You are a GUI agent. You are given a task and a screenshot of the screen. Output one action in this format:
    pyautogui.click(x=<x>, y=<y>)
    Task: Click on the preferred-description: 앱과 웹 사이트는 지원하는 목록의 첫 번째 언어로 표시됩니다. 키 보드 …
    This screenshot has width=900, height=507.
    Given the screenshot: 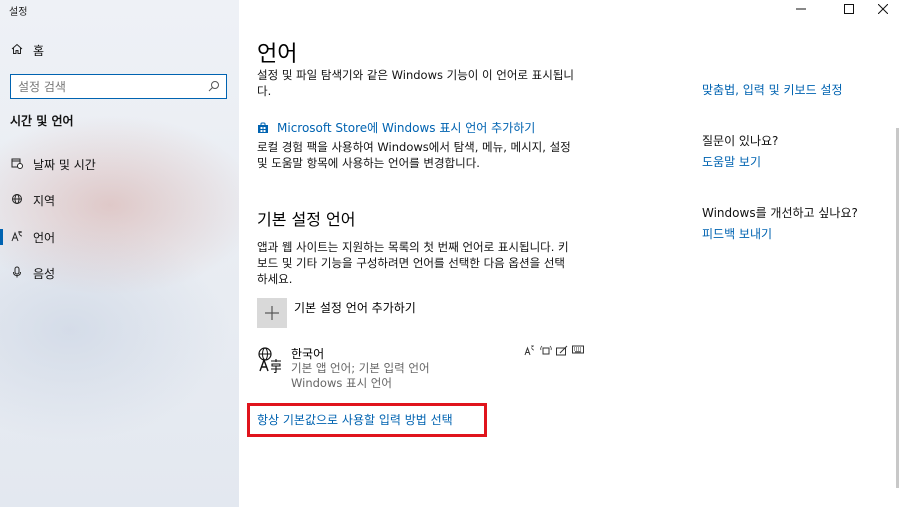 What is the action you would take?
    pyautogui.click(x=429, y=263)
    